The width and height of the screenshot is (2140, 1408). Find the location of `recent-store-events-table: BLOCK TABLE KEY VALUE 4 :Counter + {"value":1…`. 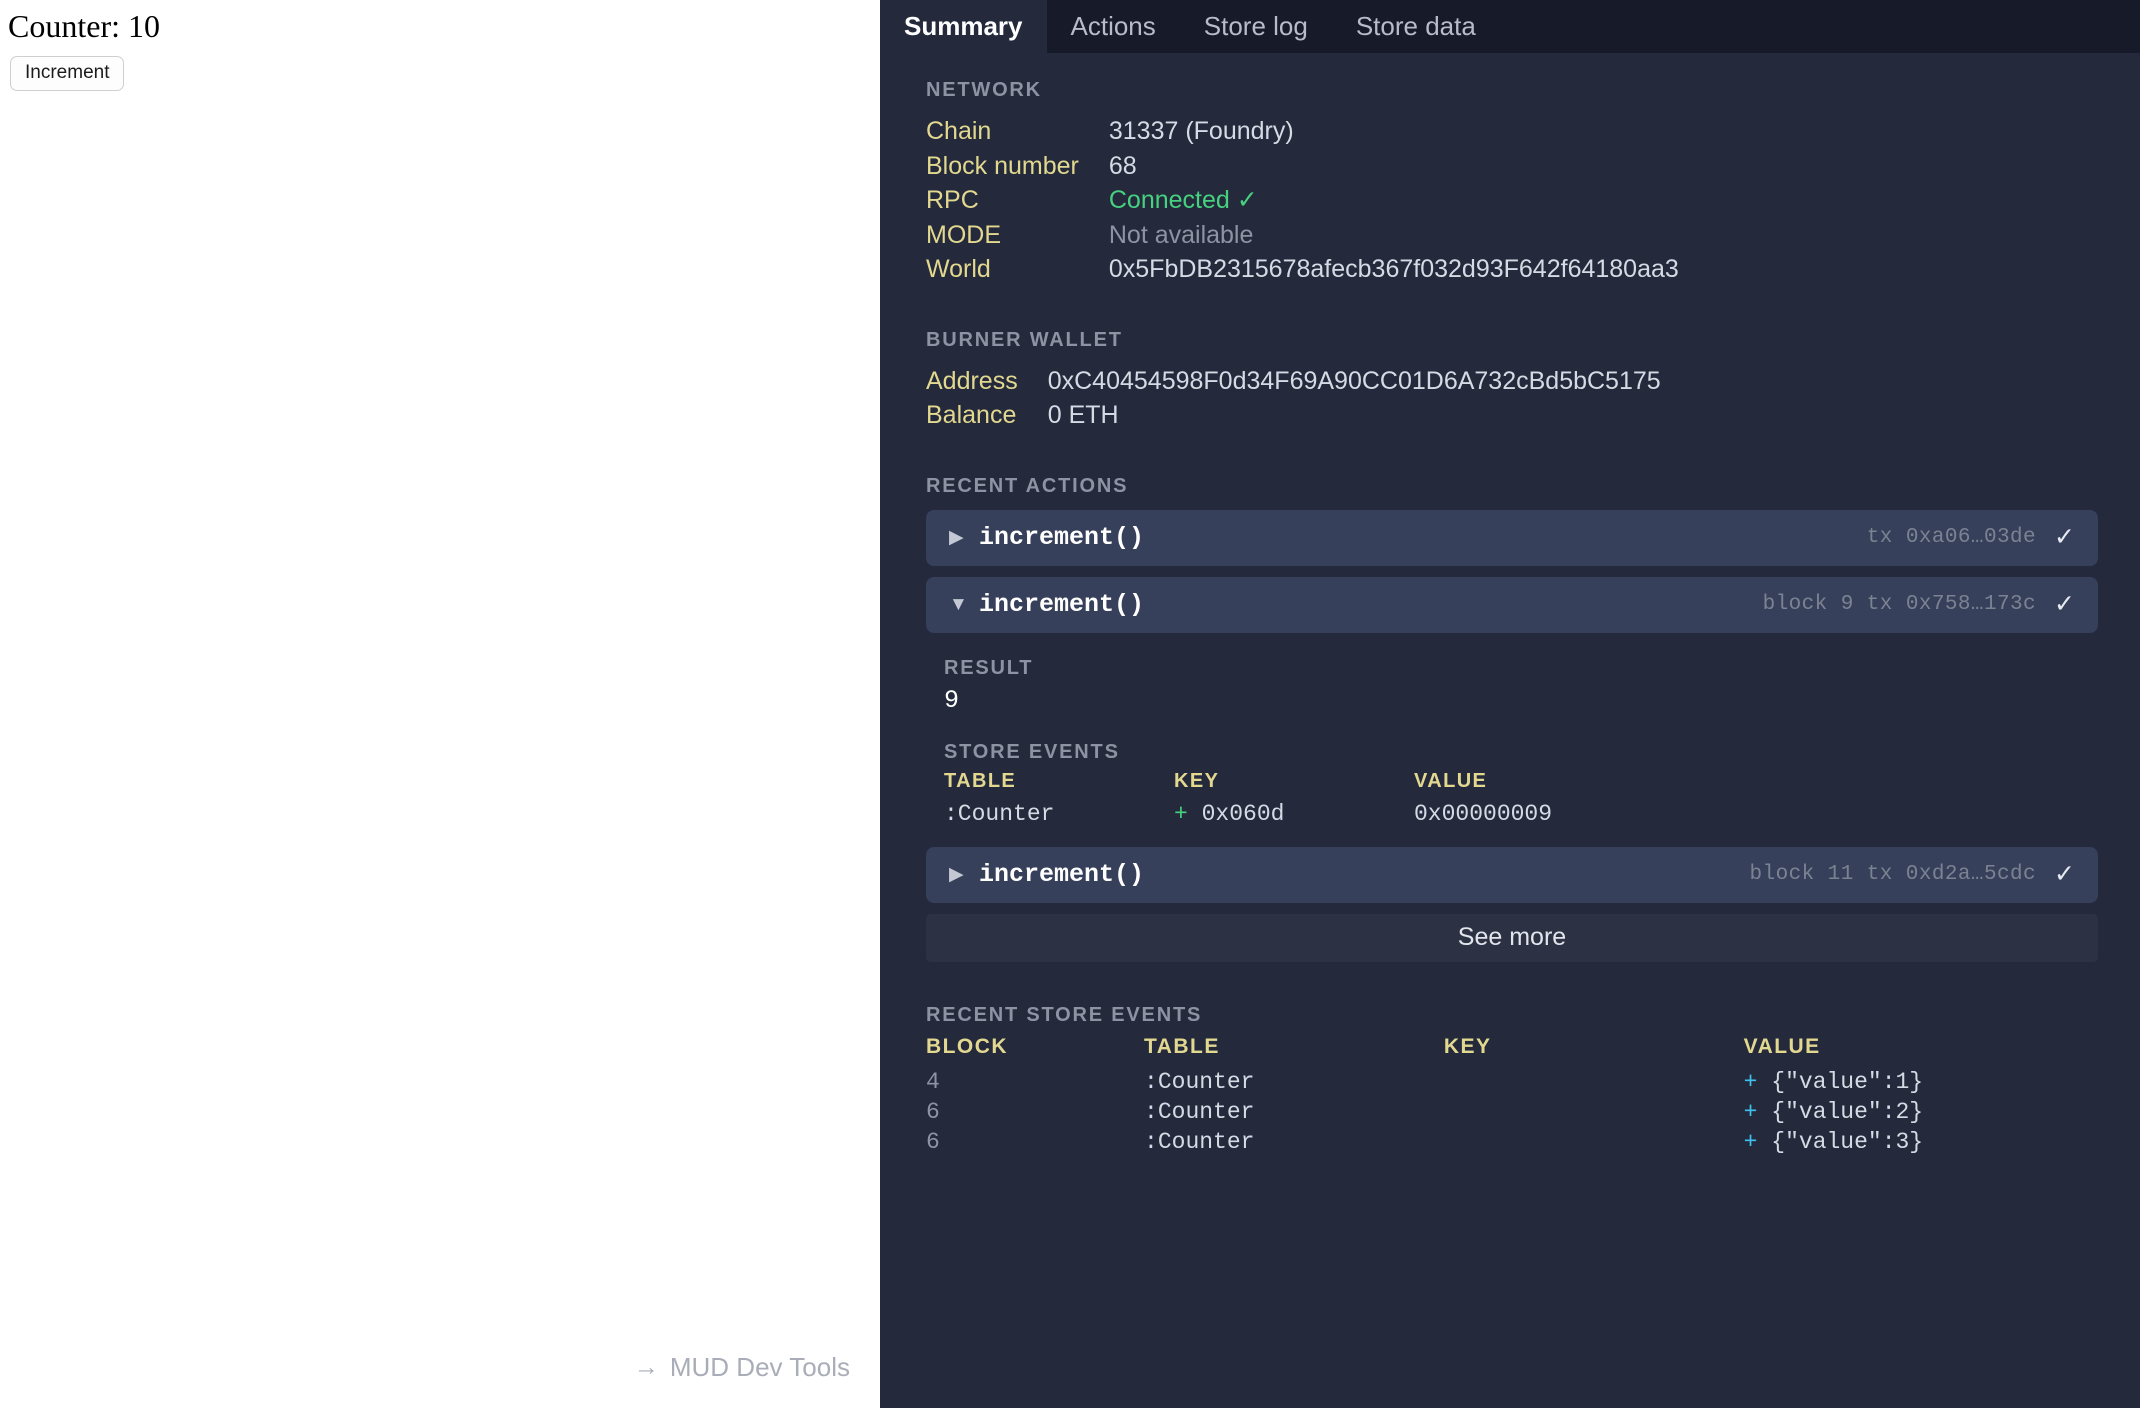

recent-store-events-table: BLOCK TABLE KEY VALUE 4 :Counter + {"value":1… is located at coordinates (1512, 1096).